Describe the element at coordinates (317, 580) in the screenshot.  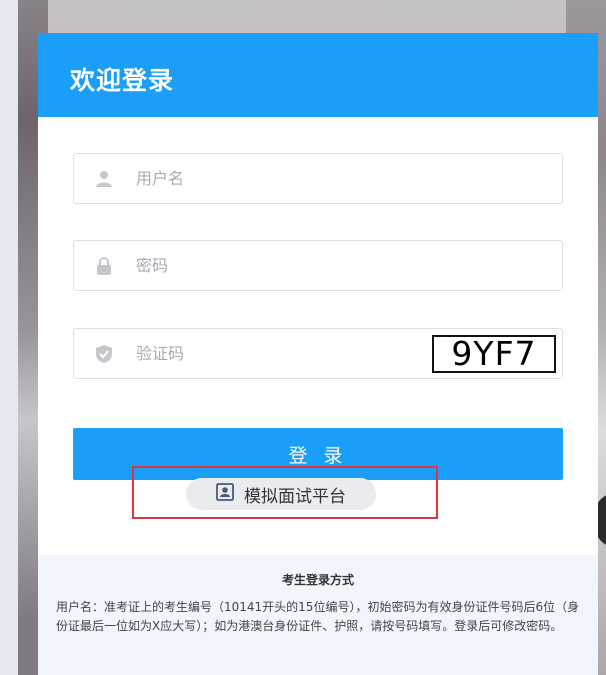
I see `instructions-title: 考生登录方式` at that location.